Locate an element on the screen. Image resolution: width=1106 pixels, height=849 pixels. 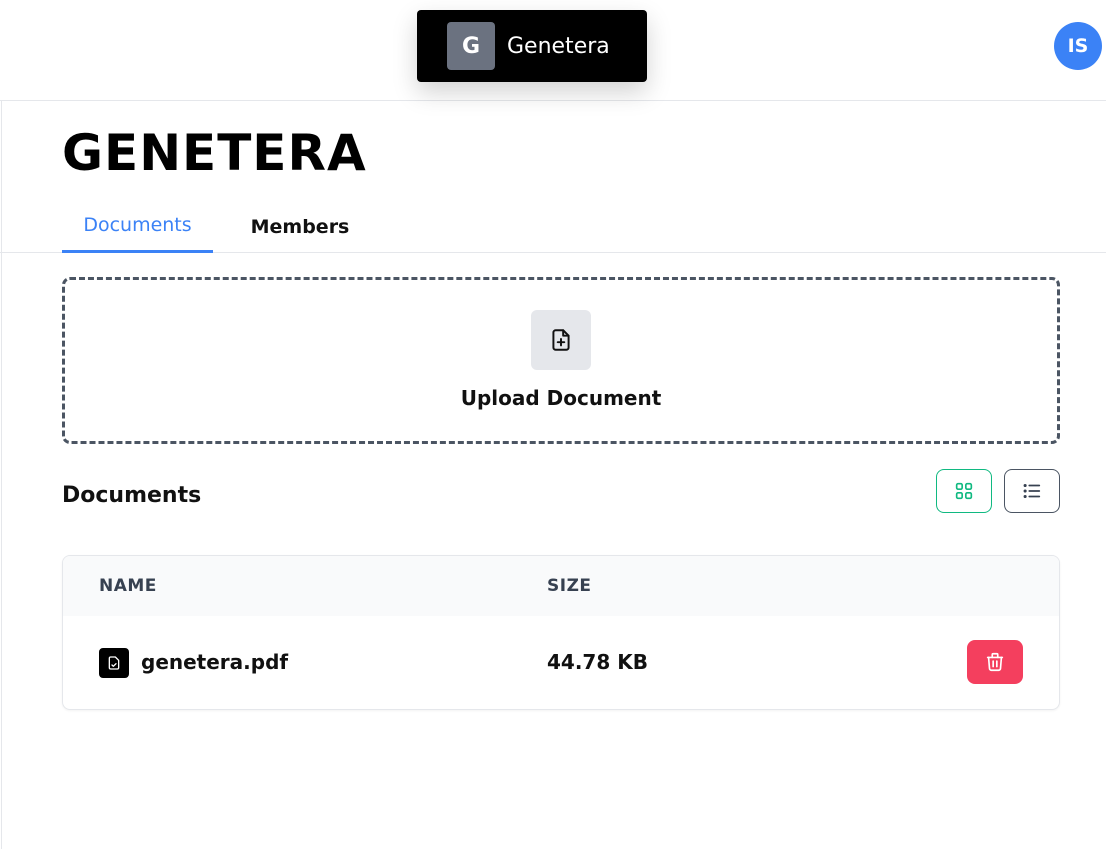
tab-bar: Documents Members is located at coordinates (553, 226).